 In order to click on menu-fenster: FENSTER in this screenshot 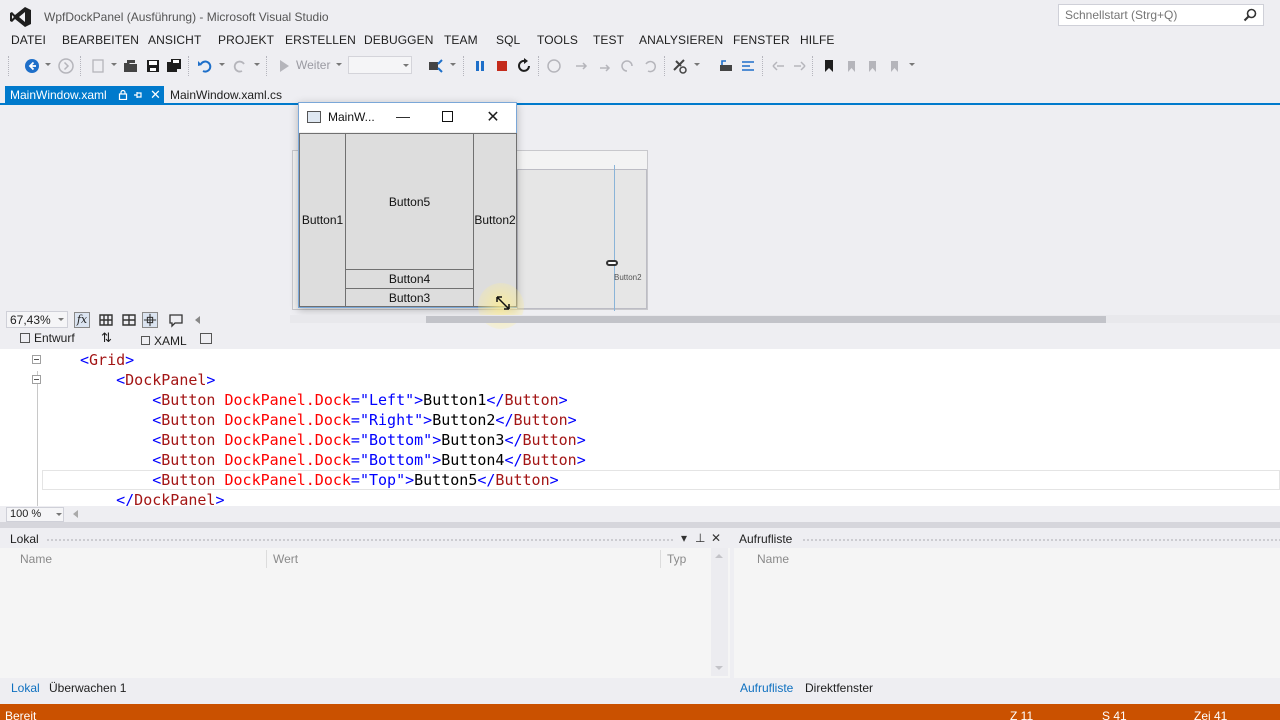, I will do `click(761, 40)`.